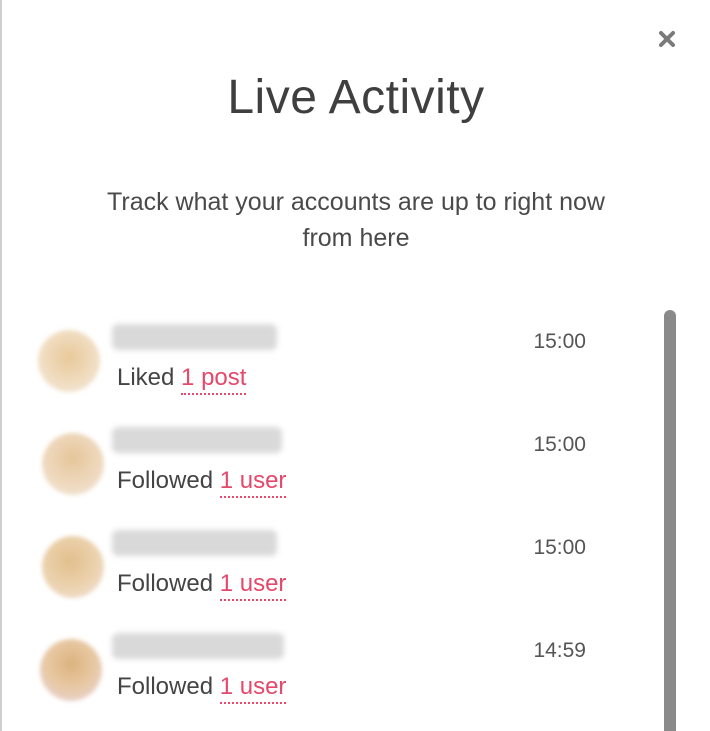 This screenshot has height=731, width=710. Describe the element at coordinates (559, 650) in the screenshot. I see `activity-time: 14:59` at that location.